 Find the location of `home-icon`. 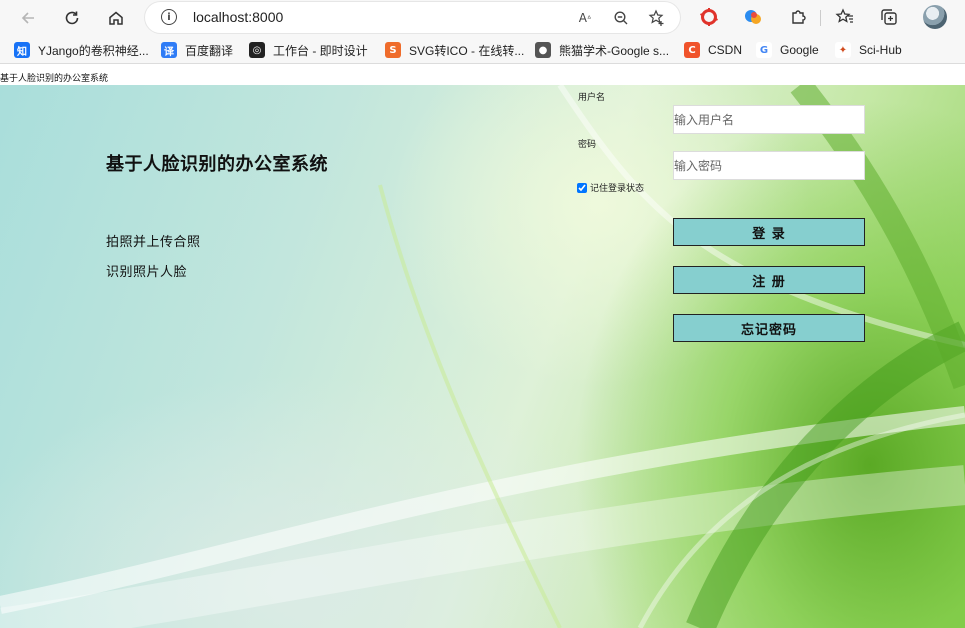

home-icon is located at coordinates (116, 18).